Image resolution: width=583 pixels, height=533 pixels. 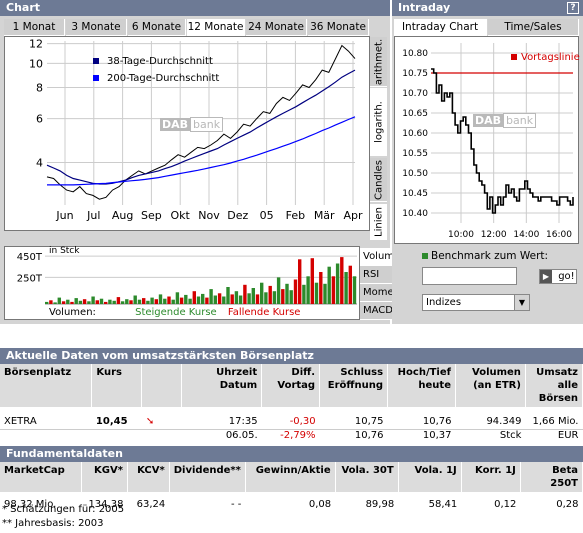 What do you see at coordinates (415, 194) in the screenshot?
I see `intraday-y-tick-label: 10.45` at bounding box center [415, 194].